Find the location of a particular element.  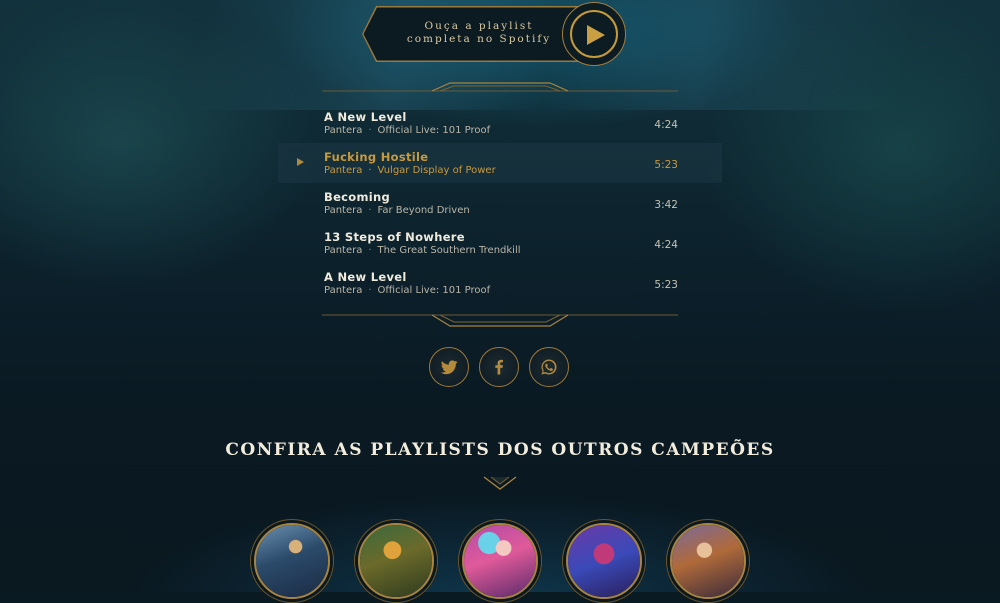

facebook-share-button is located at coordinates (499, 367).